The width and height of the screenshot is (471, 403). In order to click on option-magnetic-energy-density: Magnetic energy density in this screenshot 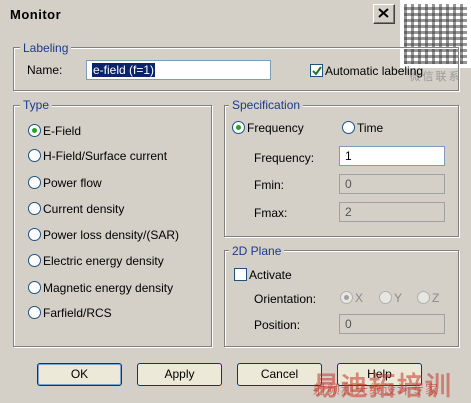, I will do `click(108, 288)`.